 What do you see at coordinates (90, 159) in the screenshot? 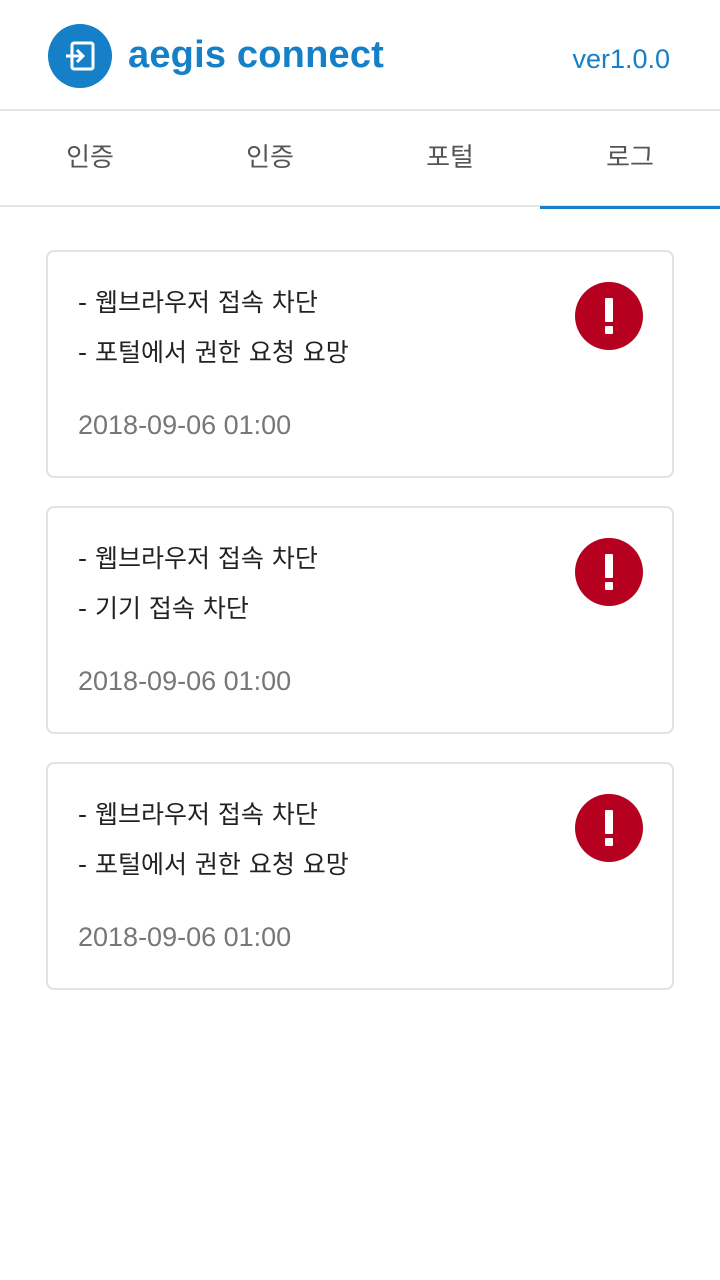
I see `tab-auth-1: 인증` at bounding box center [90, 159].